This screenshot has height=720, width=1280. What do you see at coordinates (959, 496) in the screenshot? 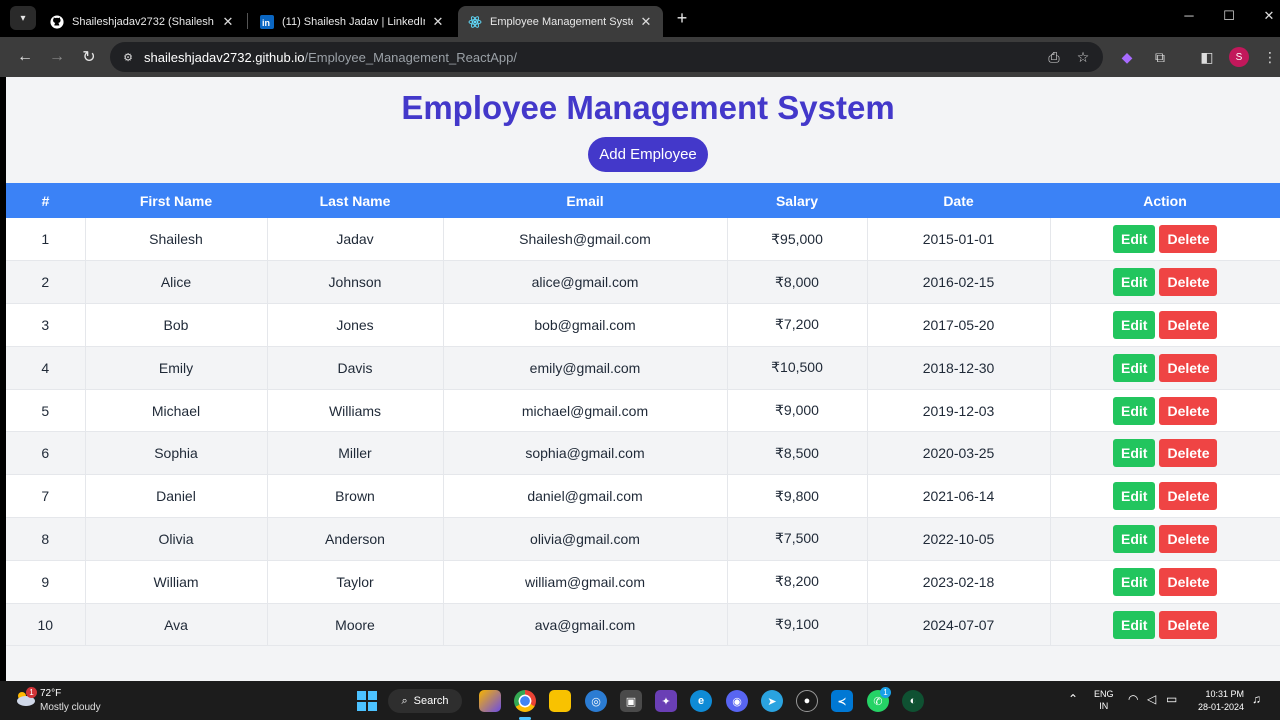
I see `date-cell: 2021-06-14` at bounding box center [959, 496].